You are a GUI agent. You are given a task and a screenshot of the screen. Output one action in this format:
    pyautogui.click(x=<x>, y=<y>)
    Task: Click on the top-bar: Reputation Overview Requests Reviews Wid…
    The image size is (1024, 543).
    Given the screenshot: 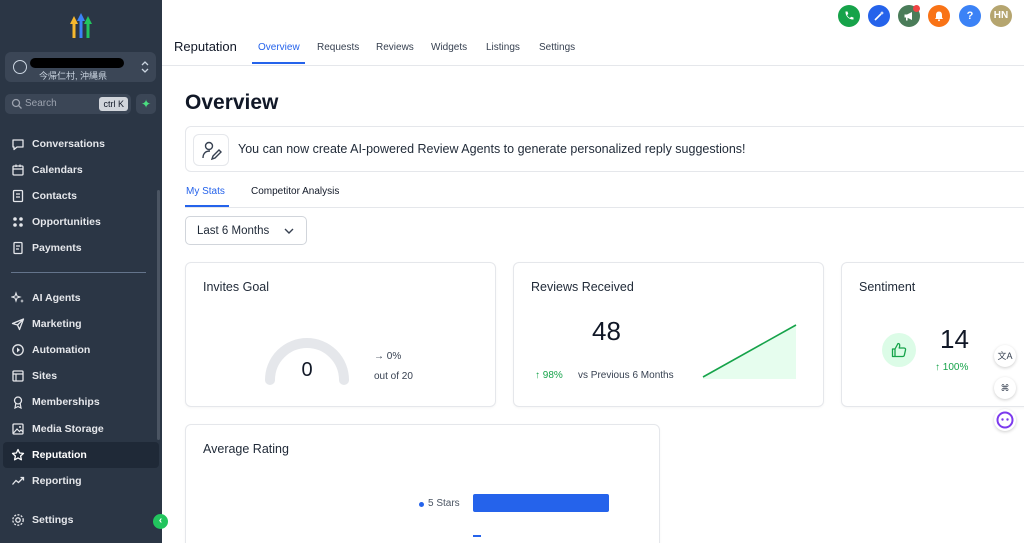 What is the action you would take?
    pyautogui.click(x=593, y=33)
    